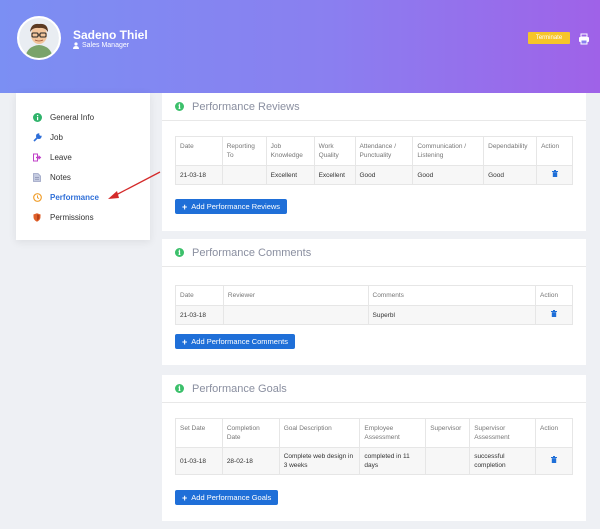  Describe the element at coordinates (290, 151) in the screenshot. I see `column-header: Job Knowledge` at that location.